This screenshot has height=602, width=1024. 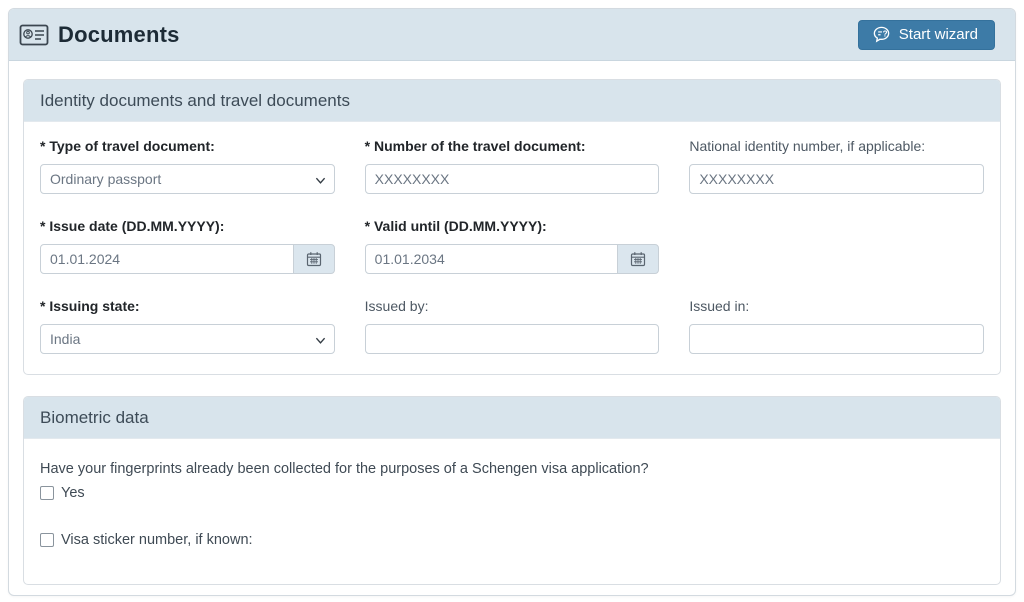 I want to click on issuing-state-label: * Issuing state:, so click(x=90, y=306).